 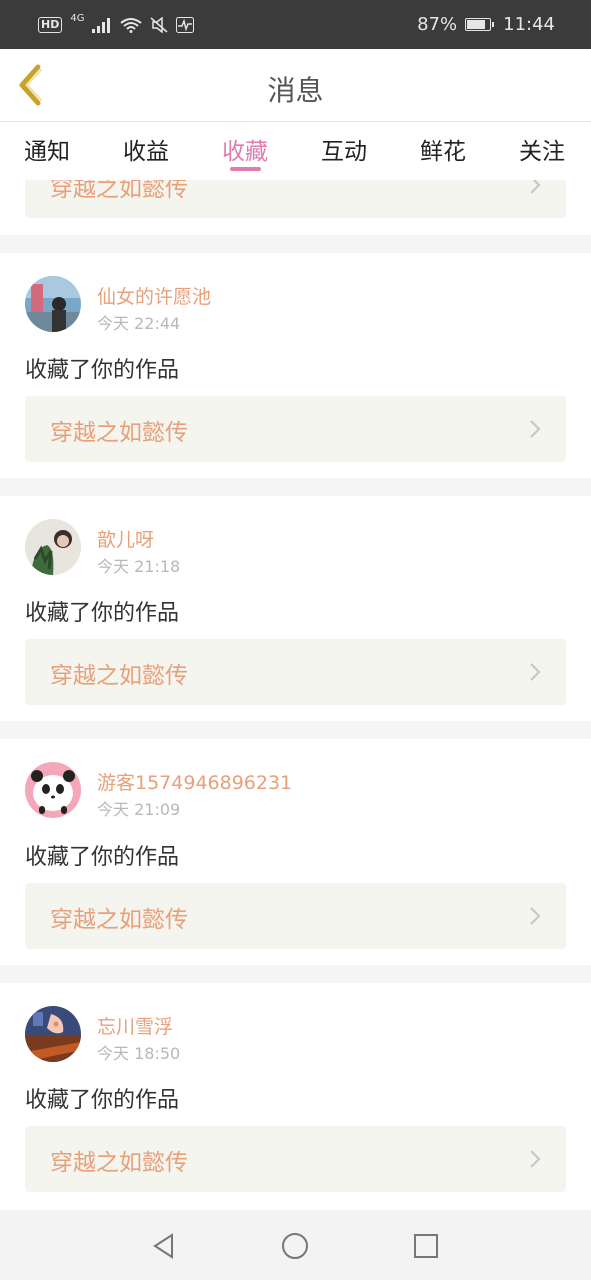 I want to click on back-triangle-icon, so click(x=164, y=1246).